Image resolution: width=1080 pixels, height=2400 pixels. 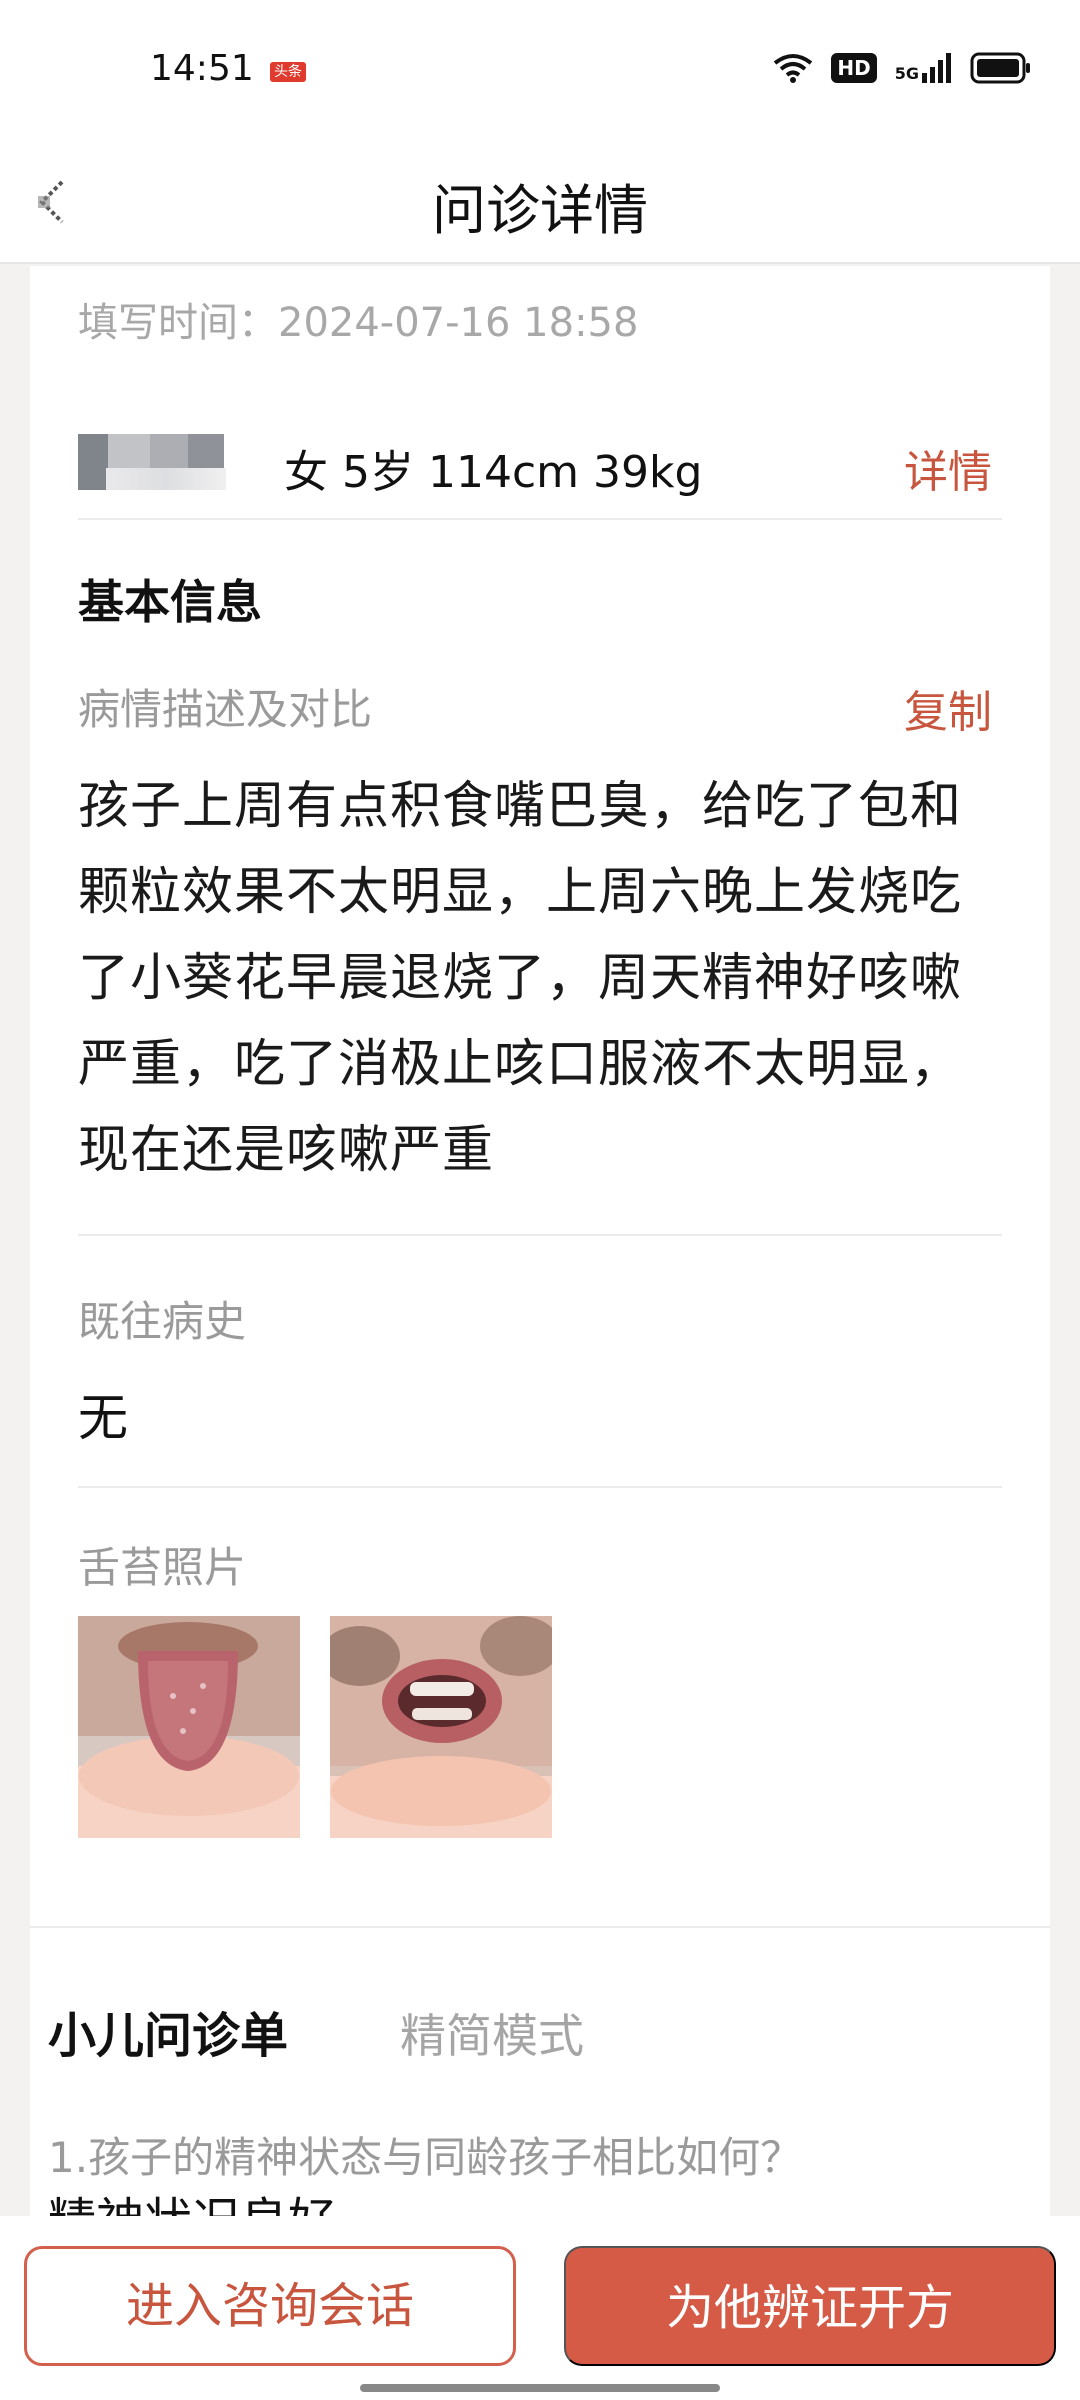 I want to click on signal-5g-icon: 5G, so click(x=923, y=68).